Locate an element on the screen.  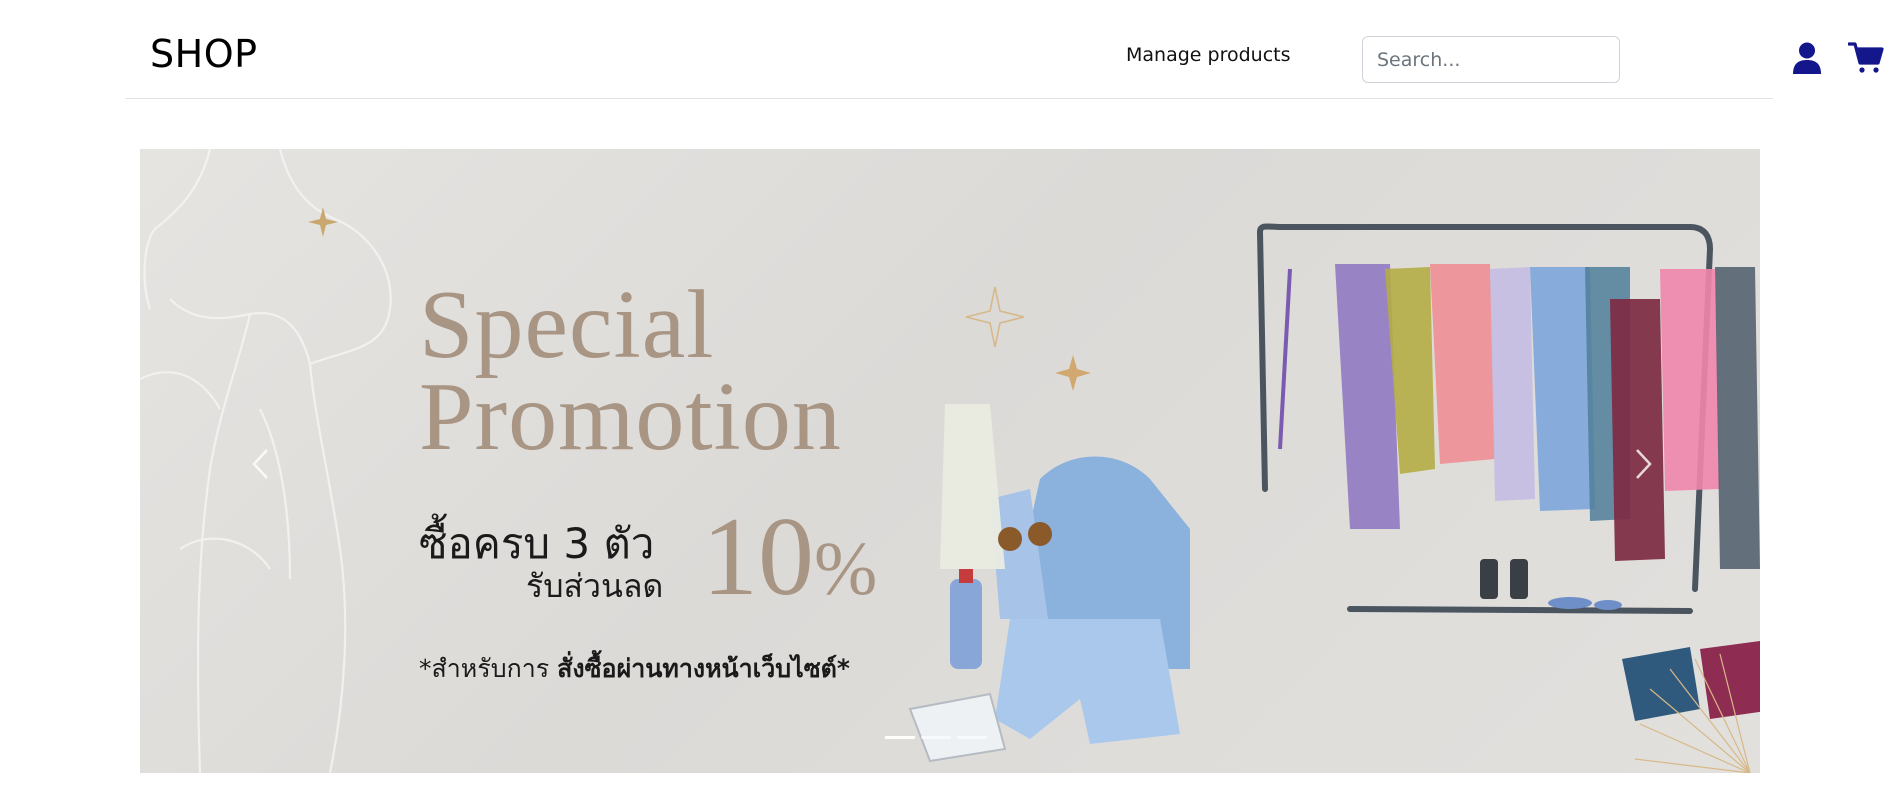
site-header: SHOP Manage products is located at coordinates (1004, 49).